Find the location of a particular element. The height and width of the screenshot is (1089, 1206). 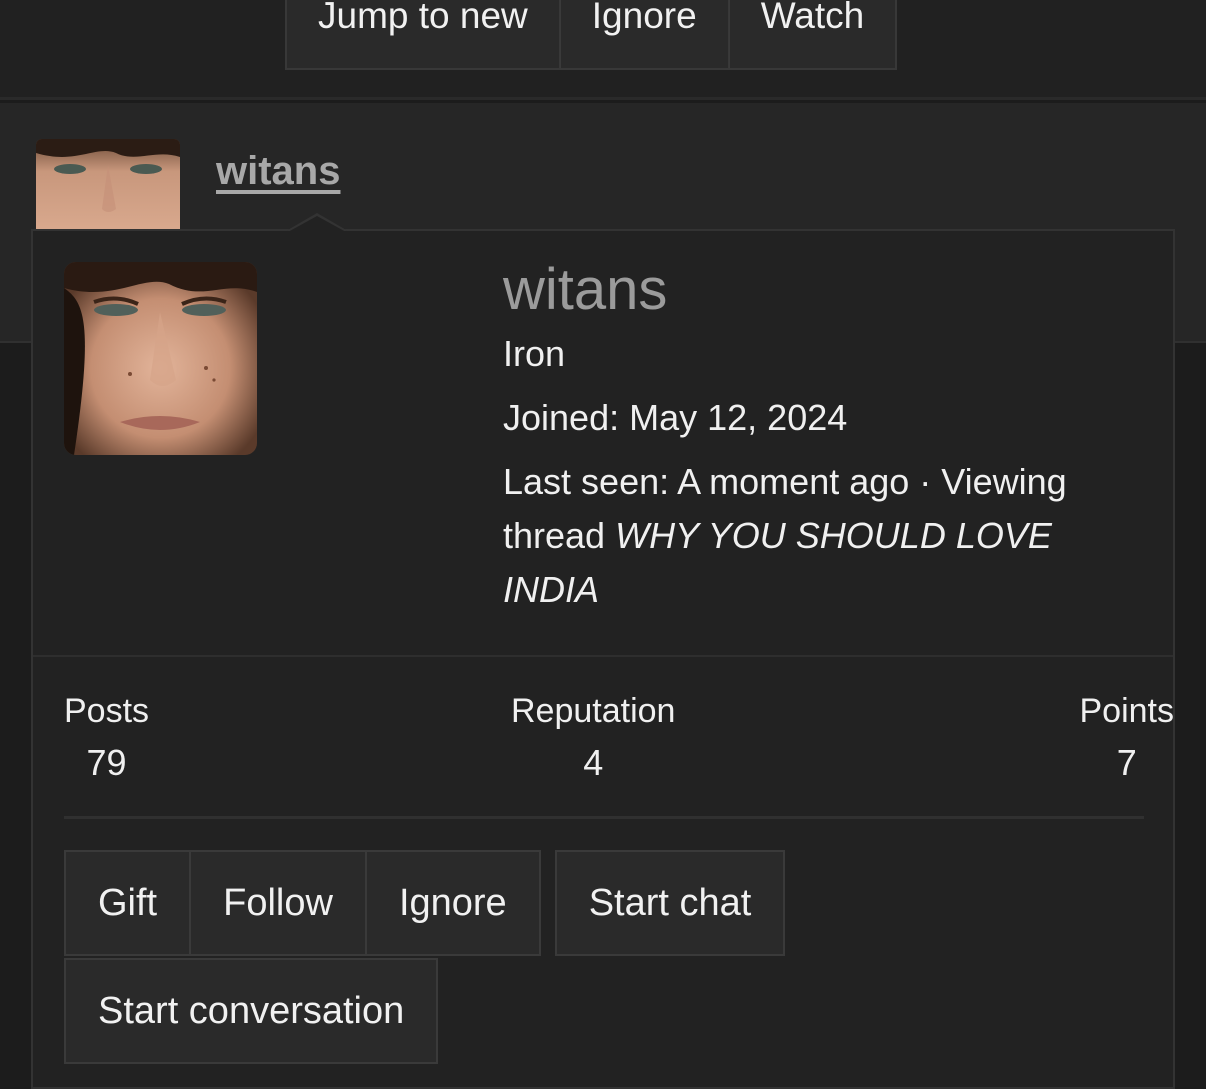

member-username: witans is located at coordinates (823, 290).